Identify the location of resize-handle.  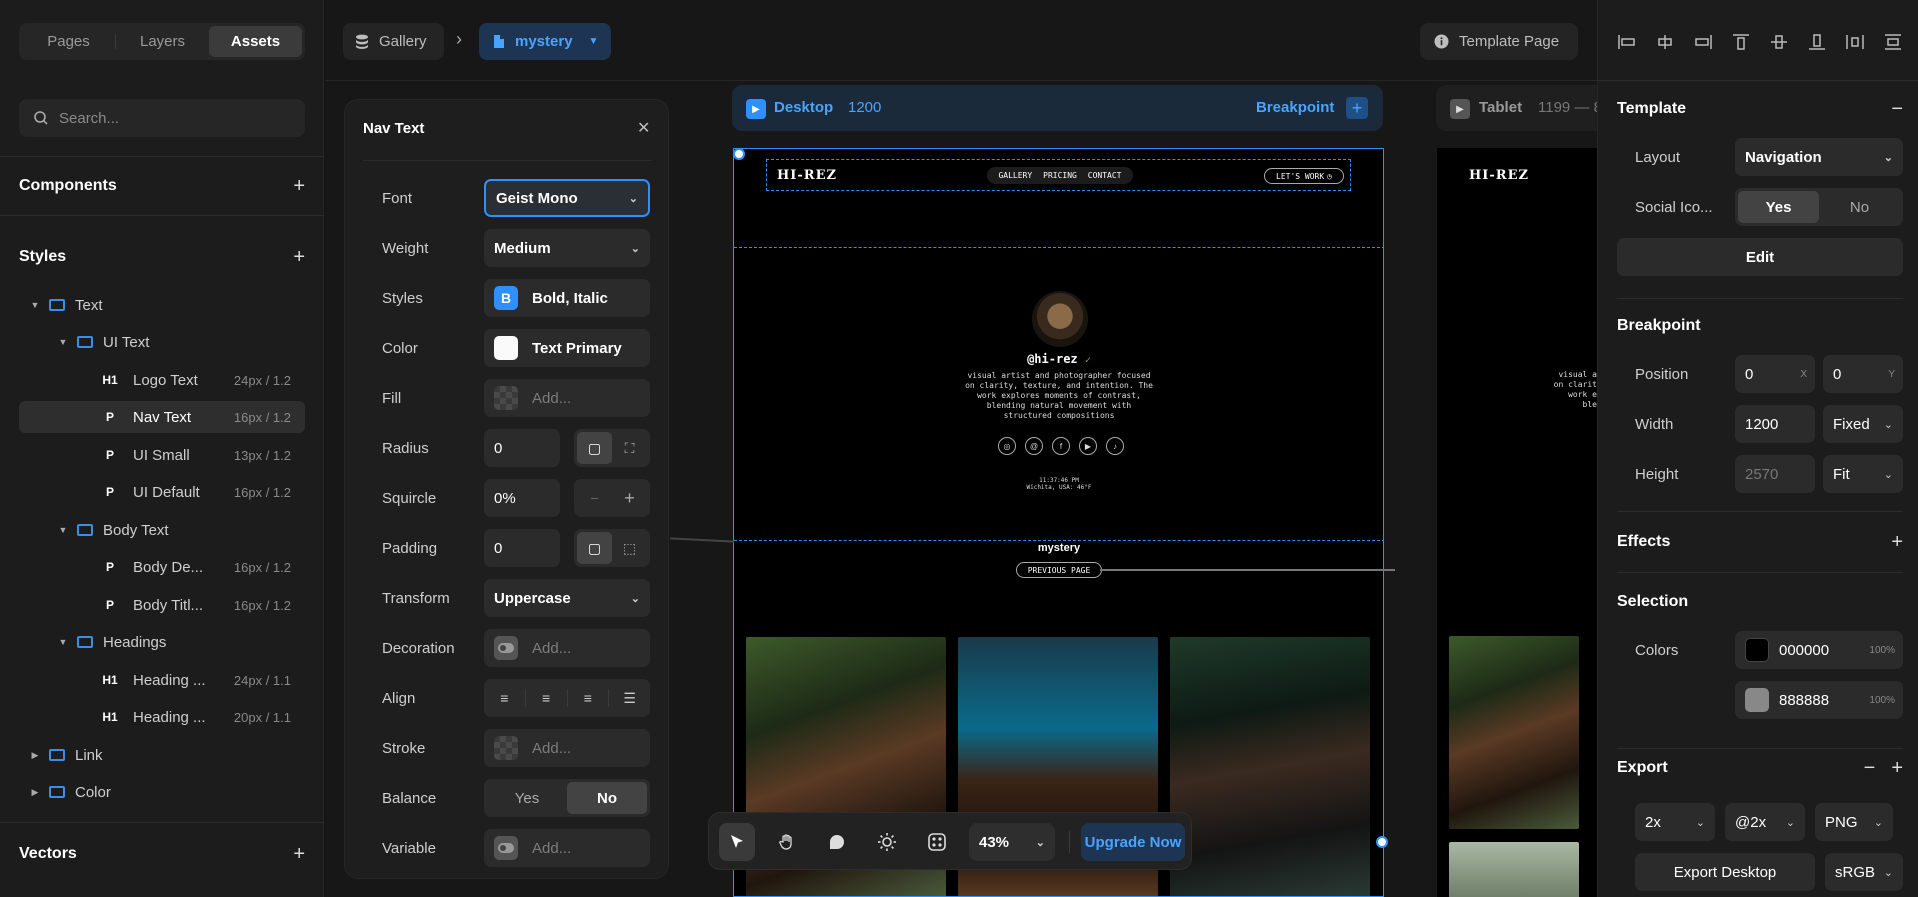
(1382, 842).